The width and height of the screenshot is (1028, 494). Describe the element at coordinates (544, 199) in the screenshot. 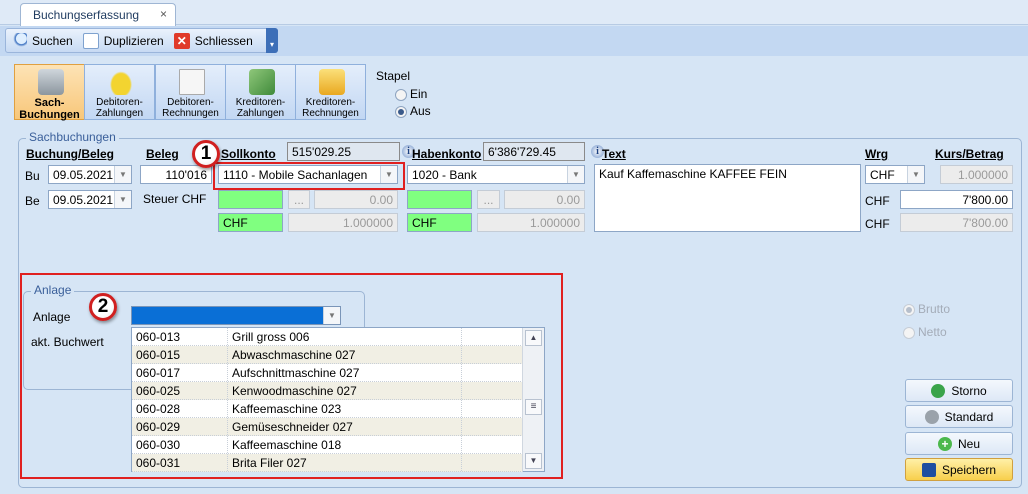

I see `haben-steuer-field: 0.00` at that location.